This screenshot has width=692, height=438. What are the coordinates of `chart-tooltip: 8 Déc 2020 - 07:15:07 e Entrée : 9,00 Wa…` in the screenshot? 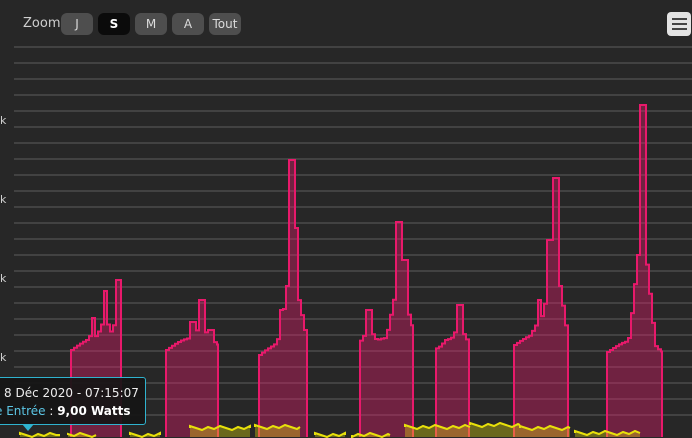 It's located at (73, 401).